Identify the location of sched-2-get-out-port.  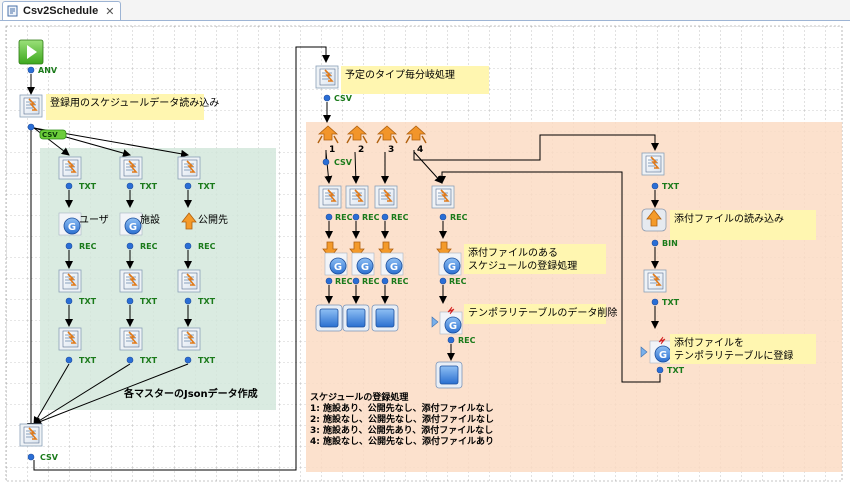
(356, 281).